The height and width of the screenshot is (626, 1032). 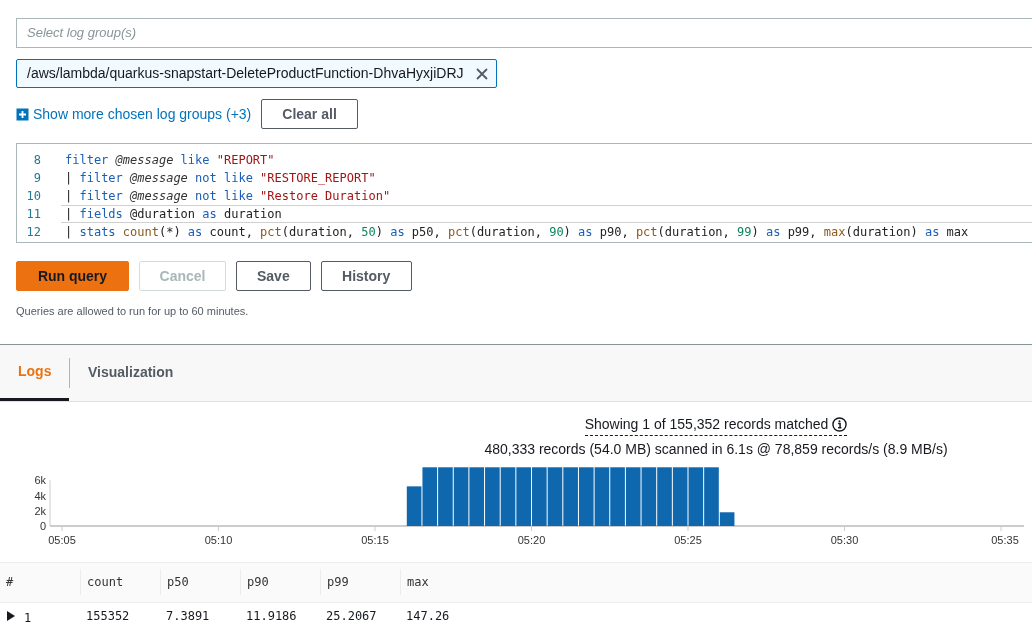 I want to click on log-group-select: Select log group(s), so click(x=524, y=33).